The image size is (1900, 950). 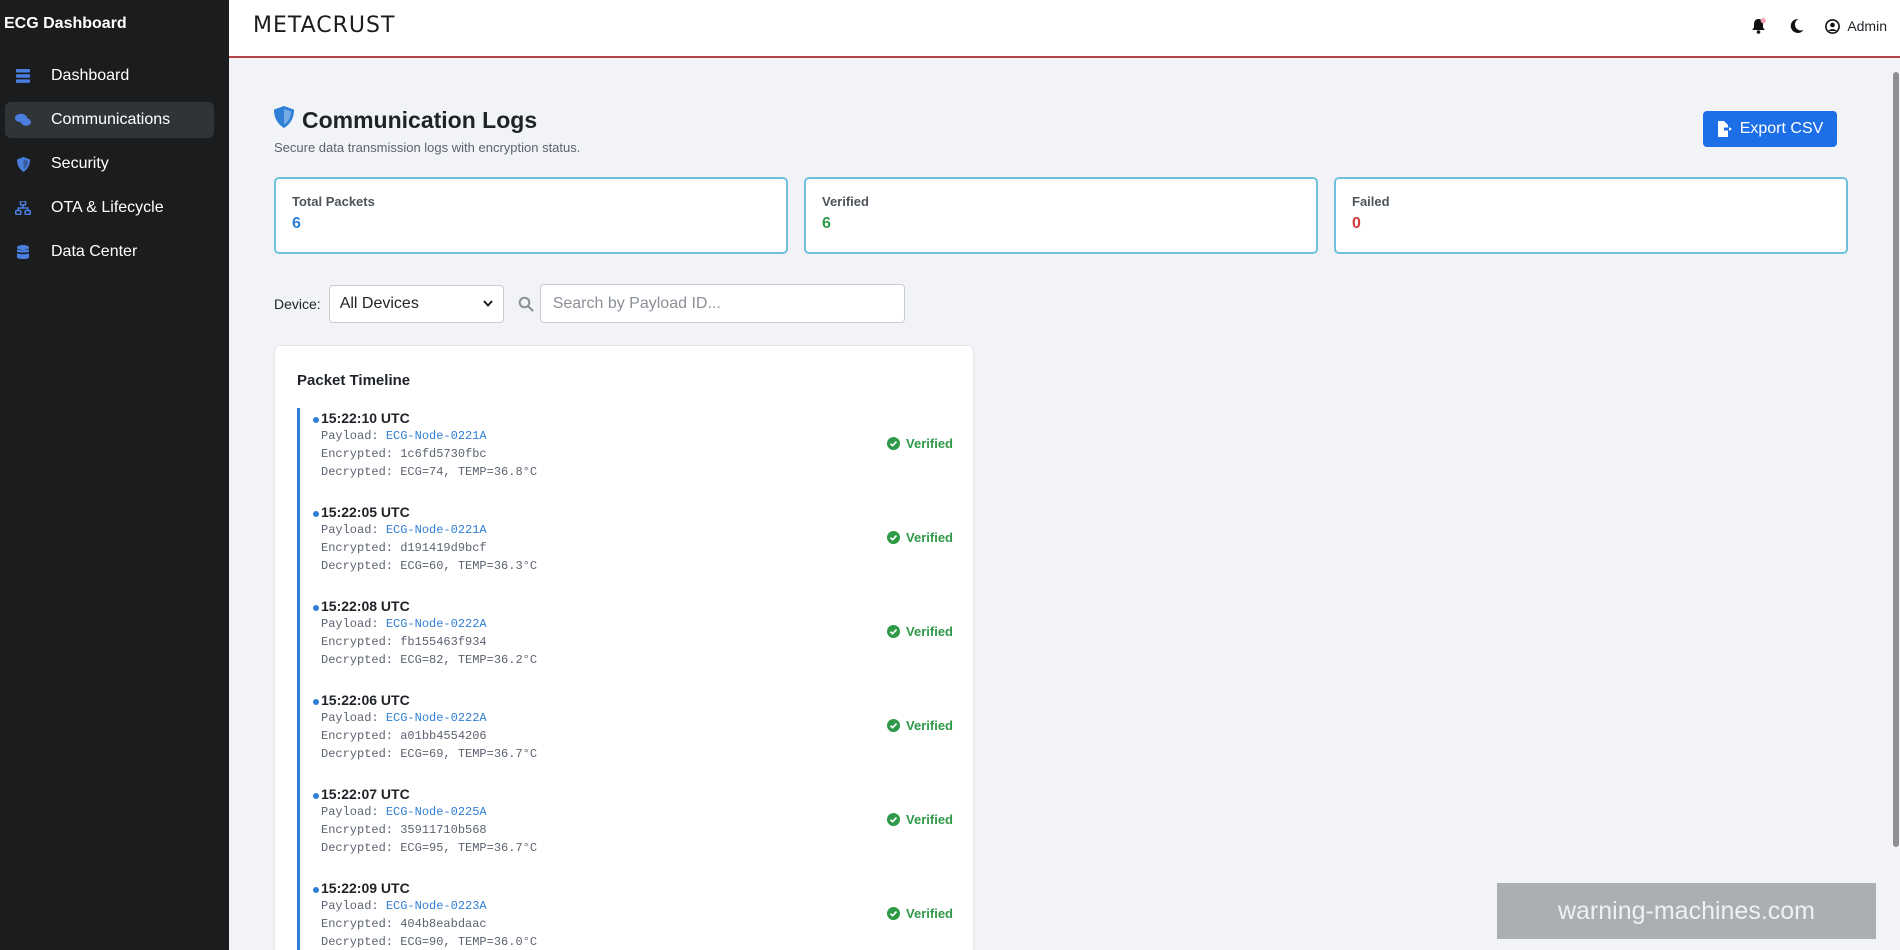 I want to click on shield-icon, so click(x=23, y=164).